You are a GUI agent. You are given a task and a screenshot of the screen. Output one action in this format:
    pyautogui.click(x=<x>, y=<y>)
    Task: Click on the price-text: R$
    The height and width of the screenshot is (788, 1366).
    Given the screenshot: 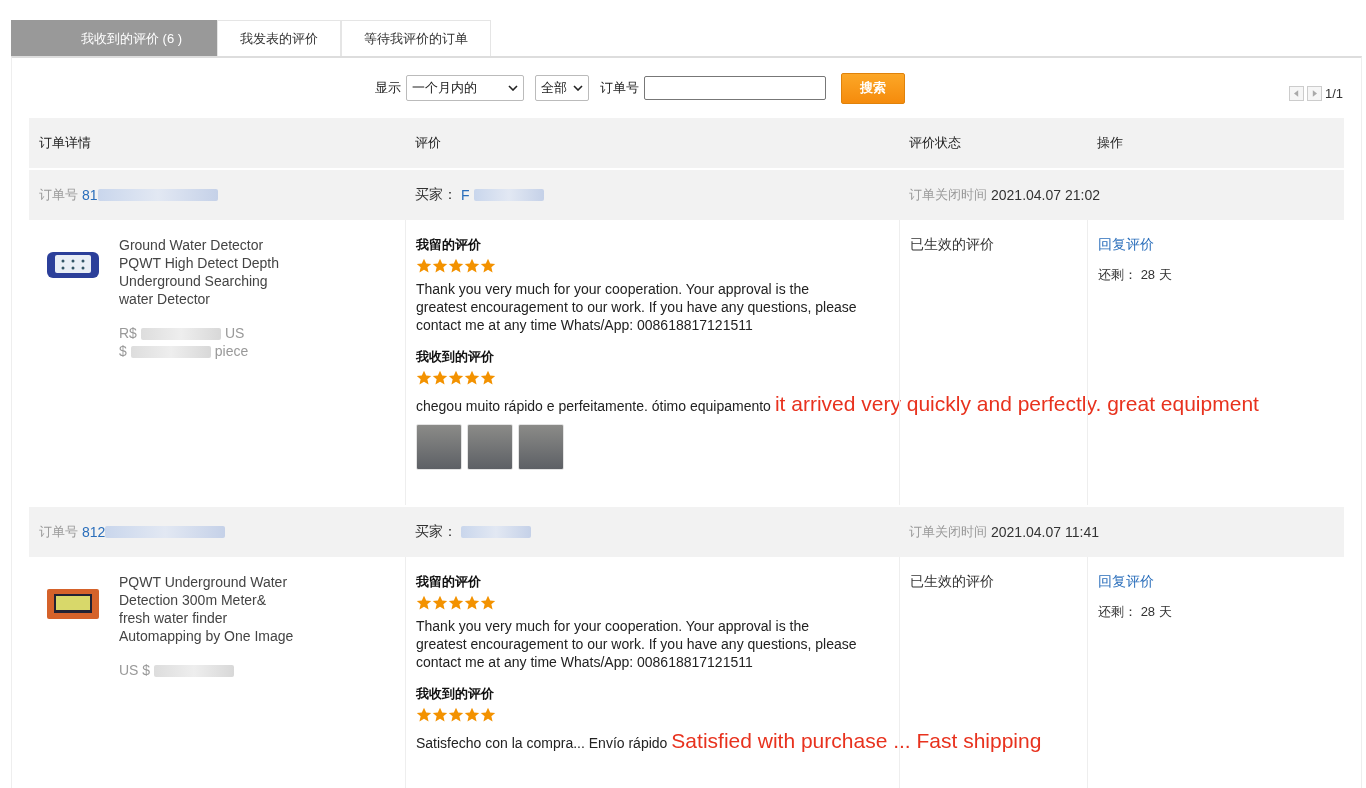 What is the action you would take?
    pyautogui.click(x=128, y=333)
    